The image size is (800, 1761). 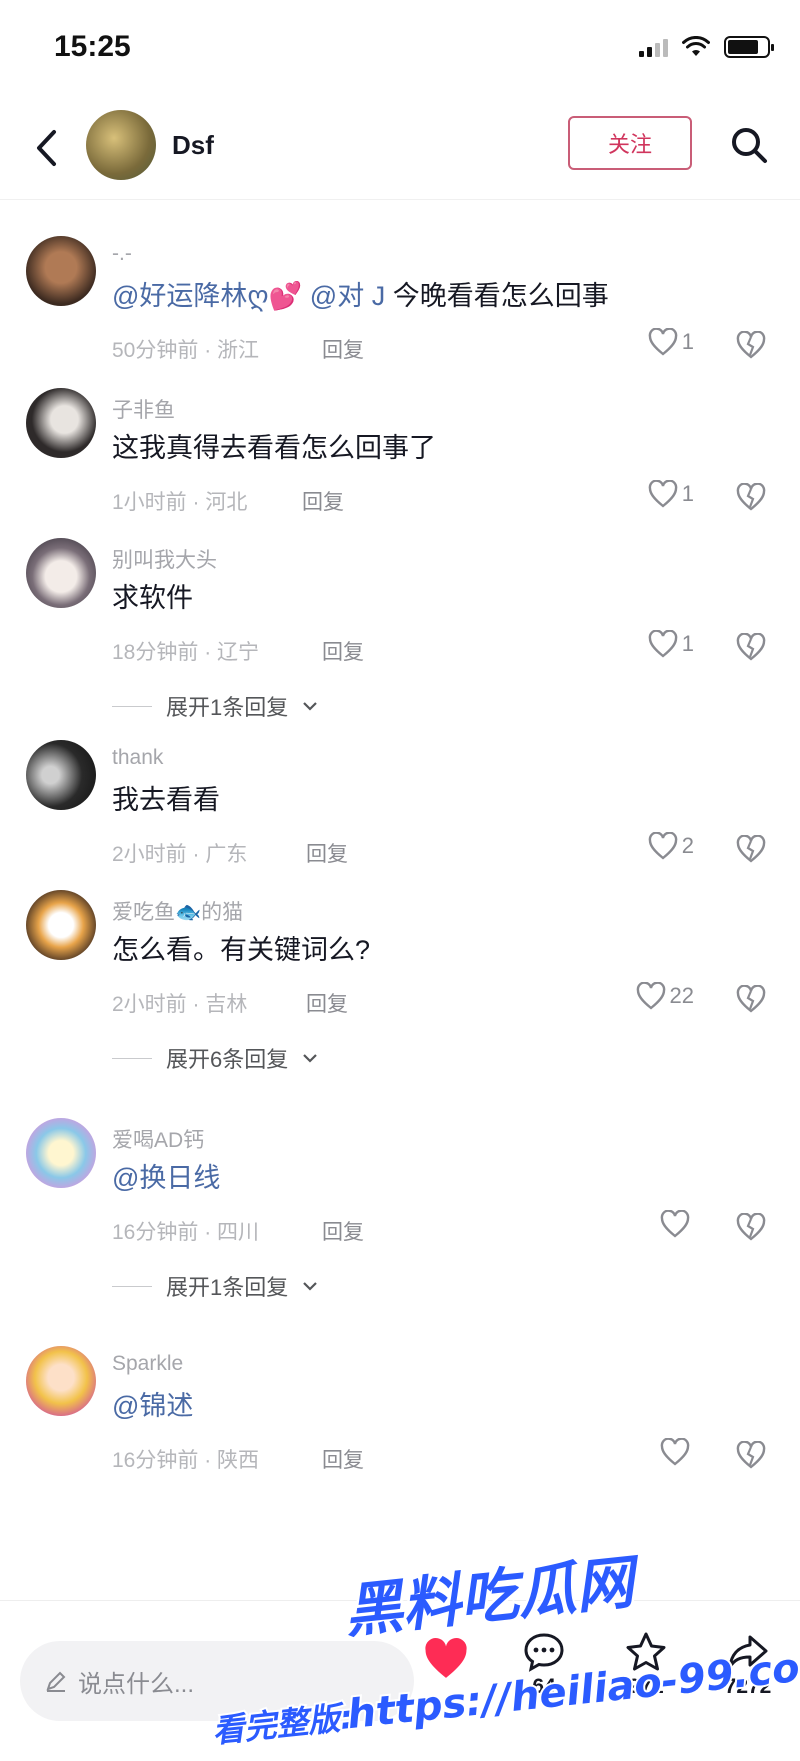 I want to click on like-count: 1, so click(x=687, y=341).